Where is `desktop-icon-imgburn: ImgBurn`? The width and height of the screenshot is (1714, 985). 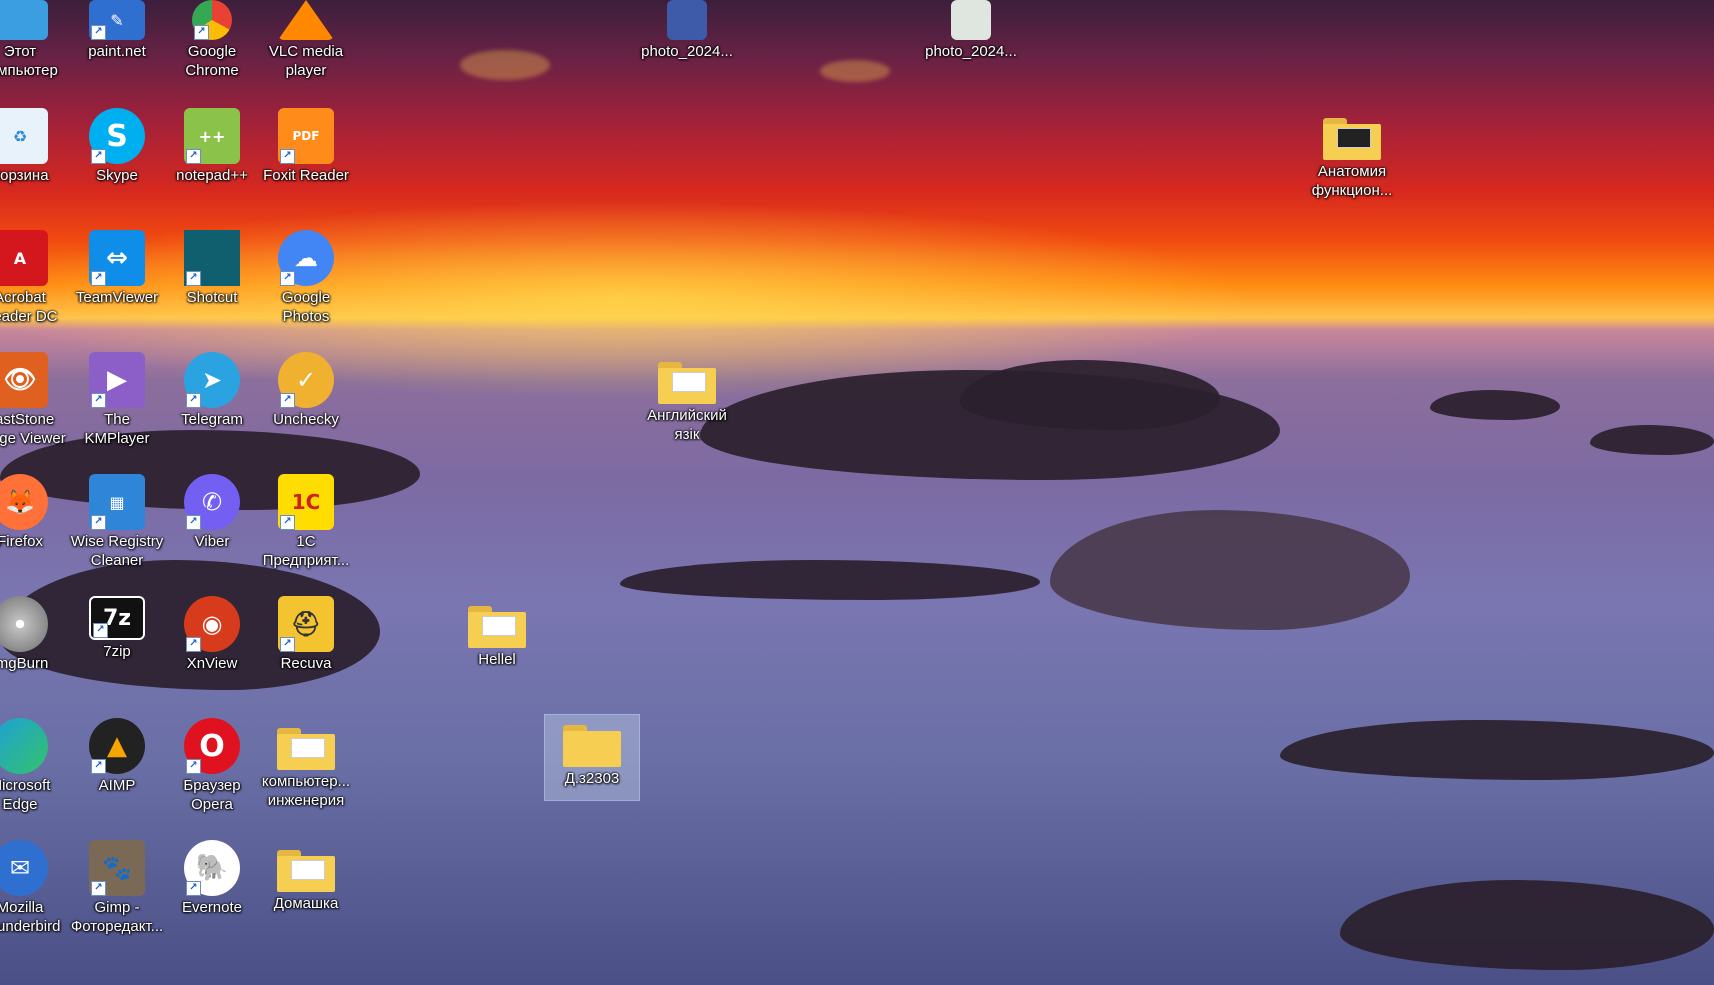 desktop-icon-imgburn: ImgBurn is located at coordinates (33, 634).